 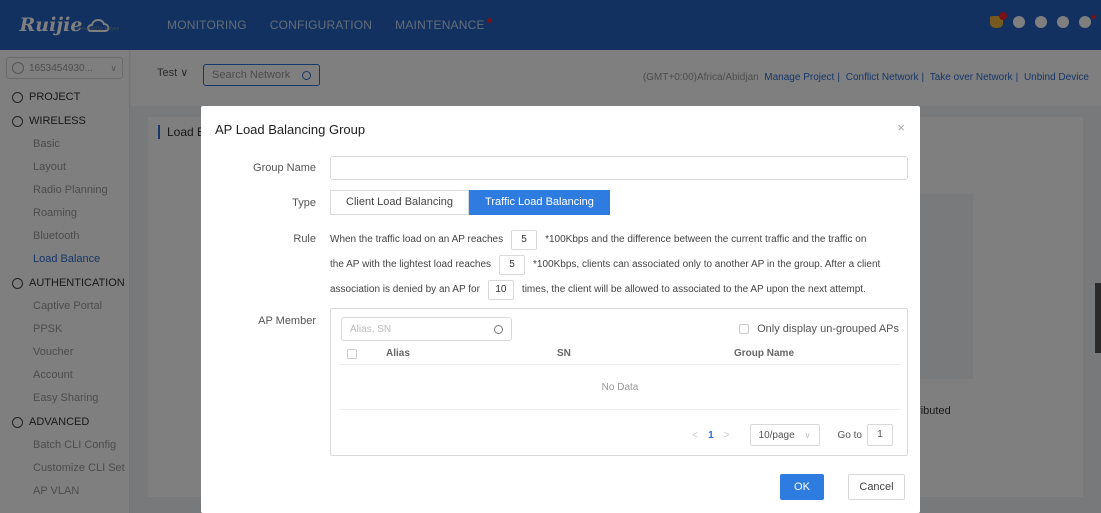 I want to click on group-name-label: Group Name, so click(x=284, y=168).